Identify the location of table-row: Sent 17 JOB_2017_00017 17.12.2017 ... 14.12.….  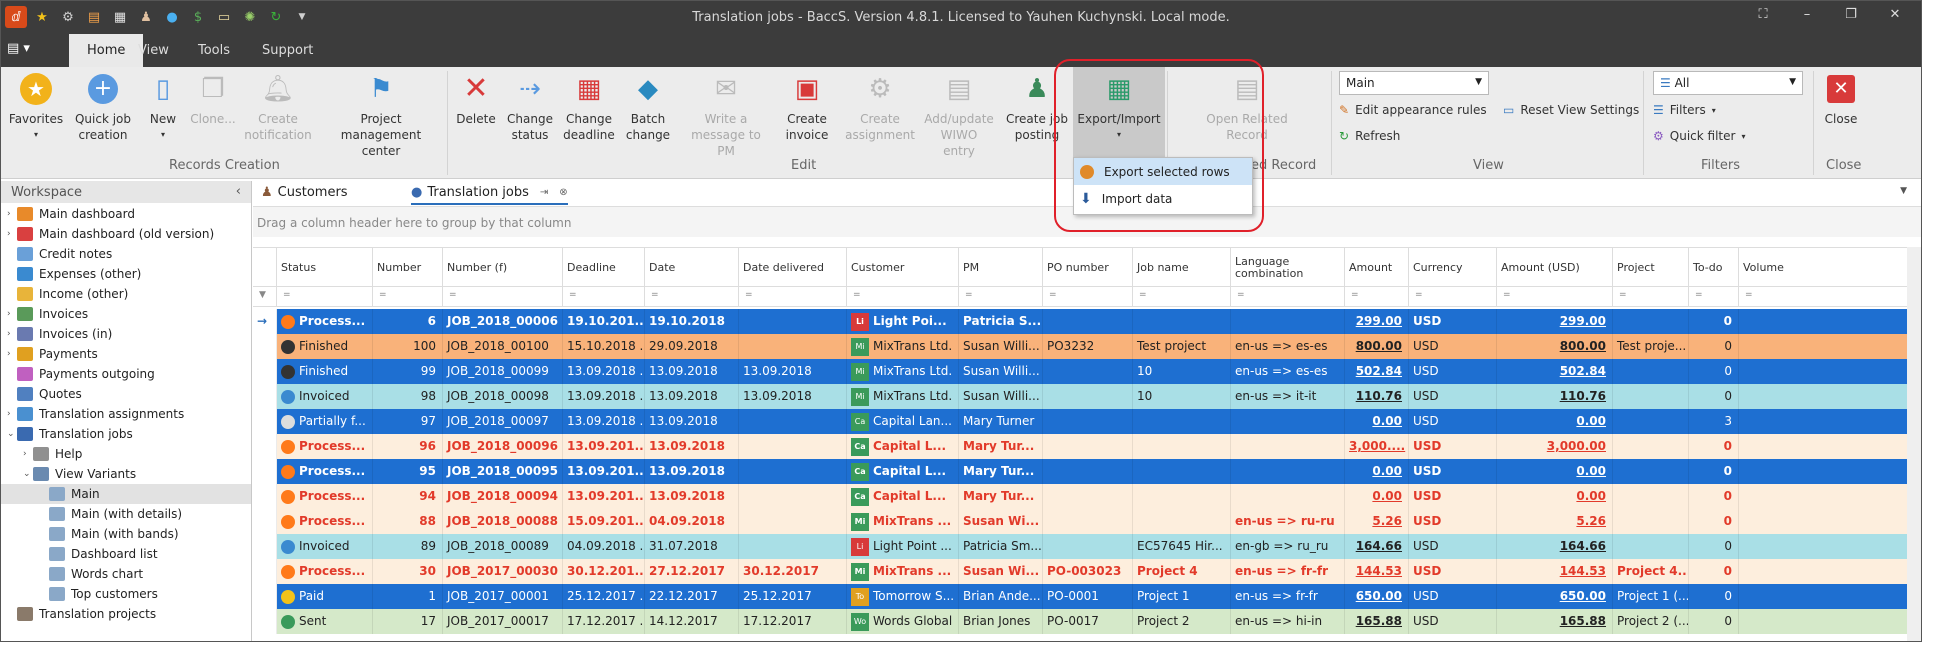
(1087, 621).